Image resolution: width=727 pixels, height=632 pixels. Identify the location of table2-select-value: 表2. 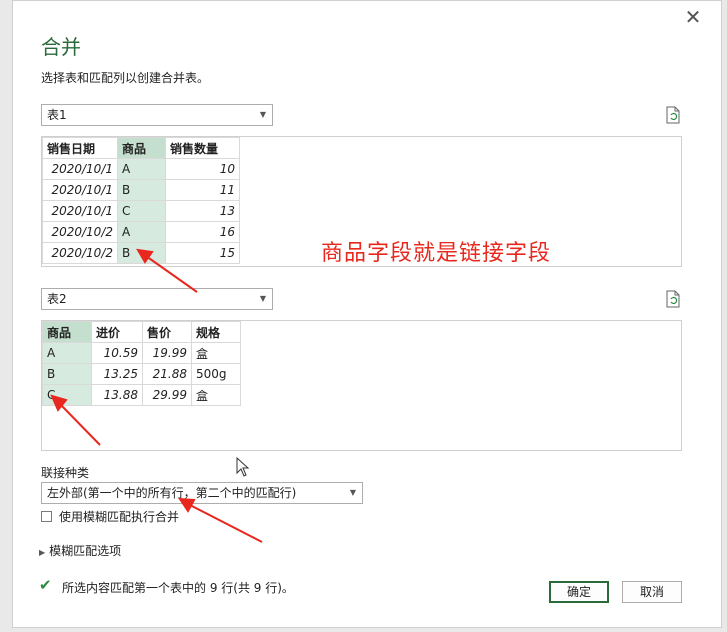
(57, 299).